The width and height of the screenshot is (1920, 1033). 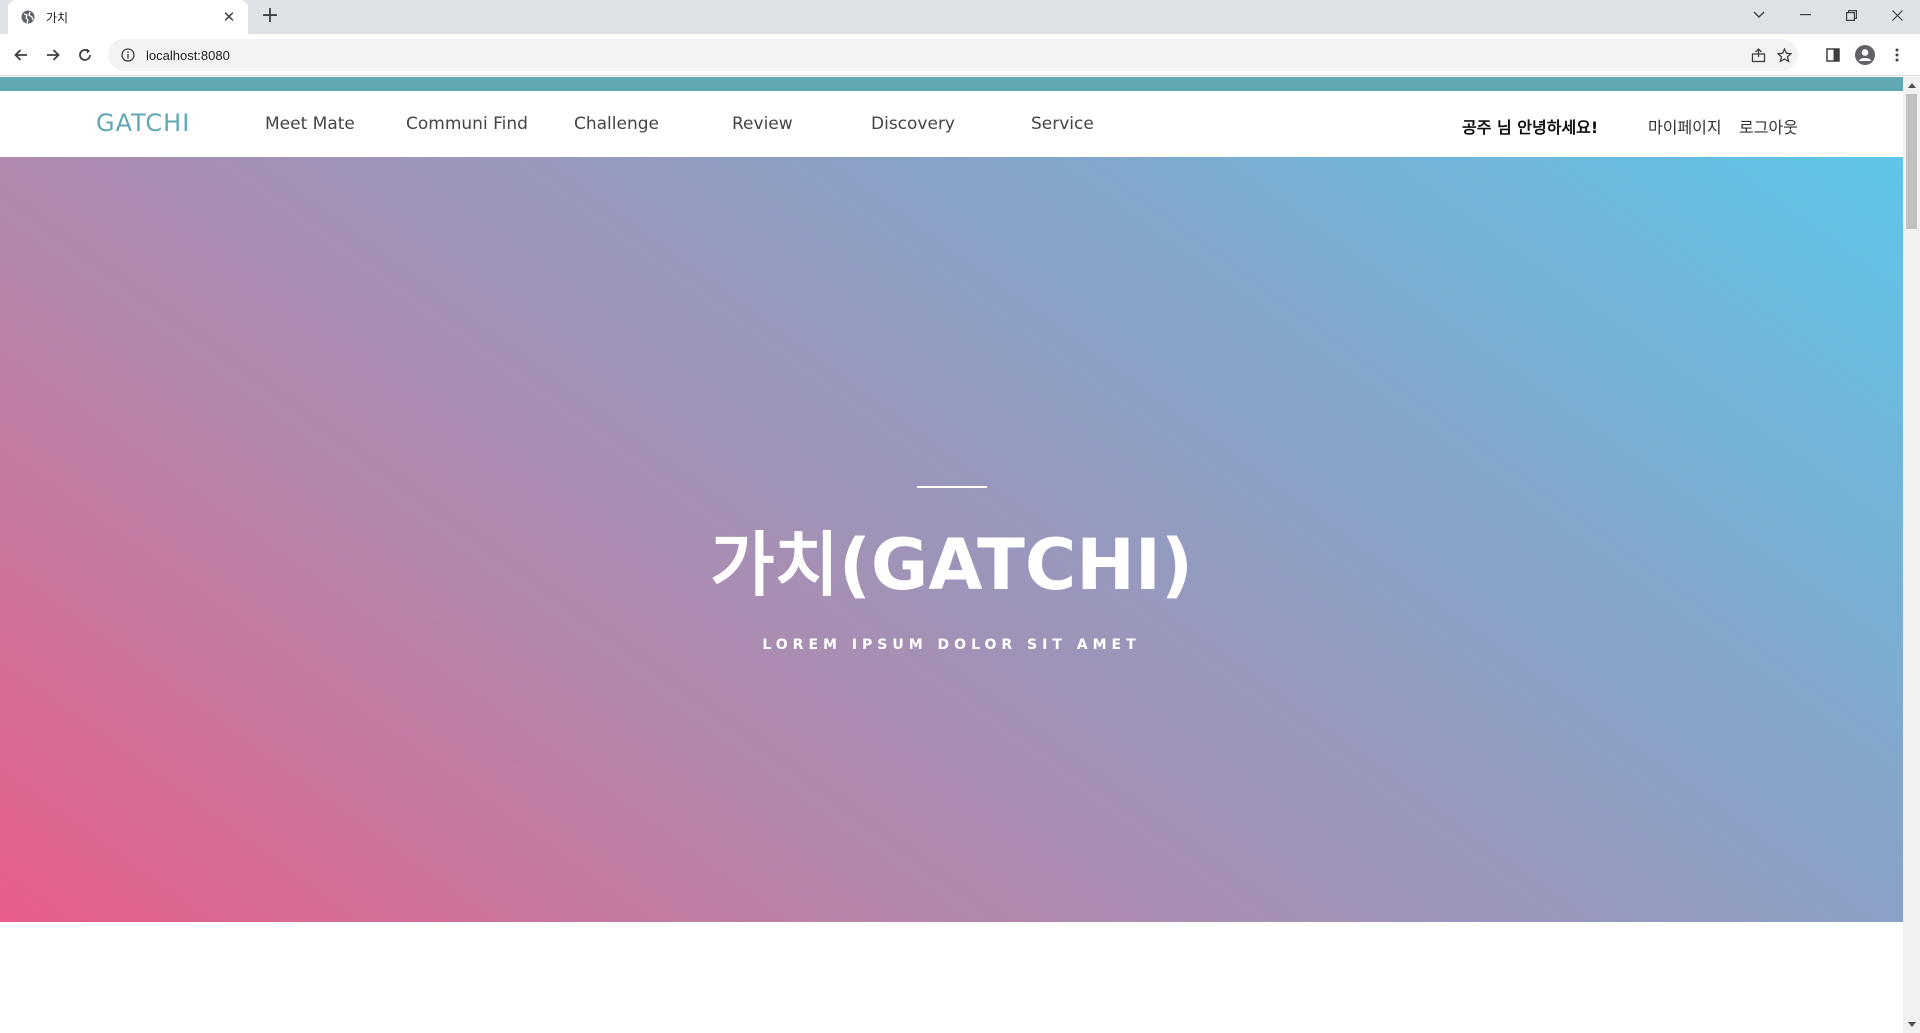 What do you see at coordinates (1911, 85) in the screenshot?
I see `scroll-up-arrow-icon` at bounding box center [1911, 85].